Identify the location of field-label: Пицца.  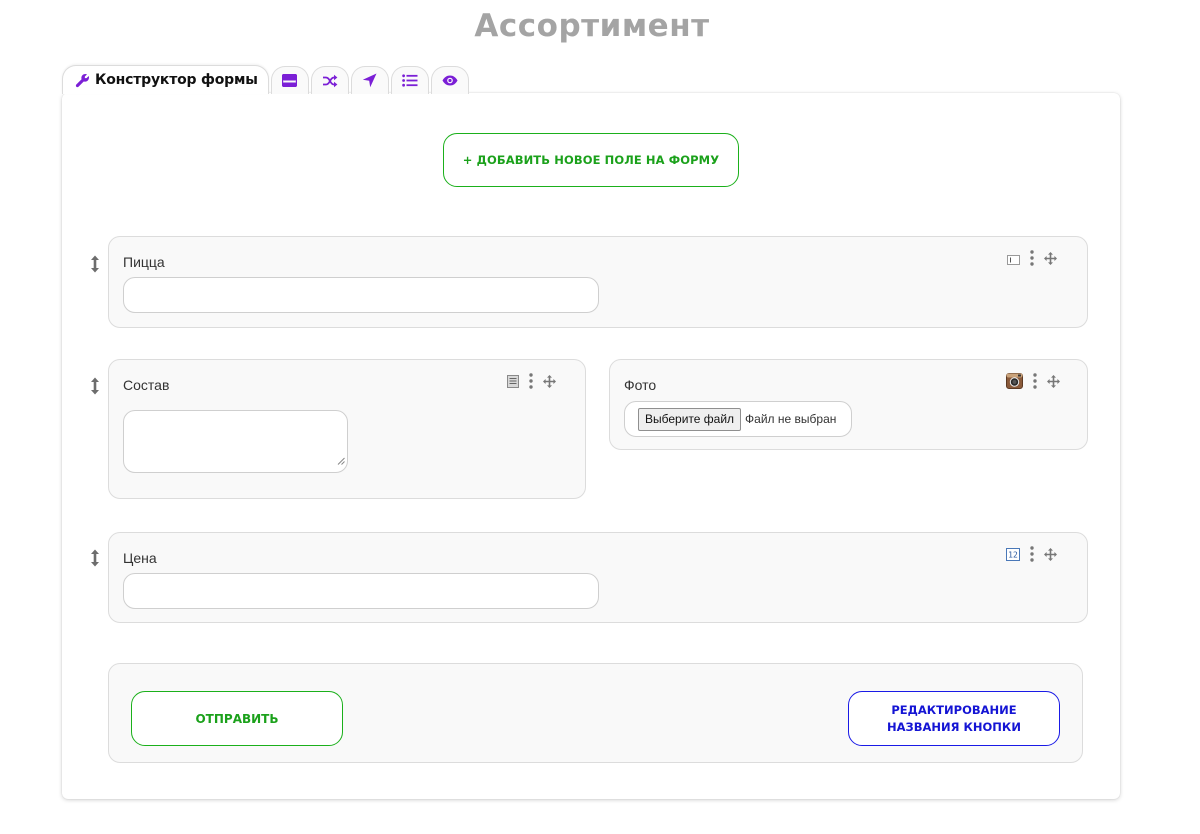
(144, 262).